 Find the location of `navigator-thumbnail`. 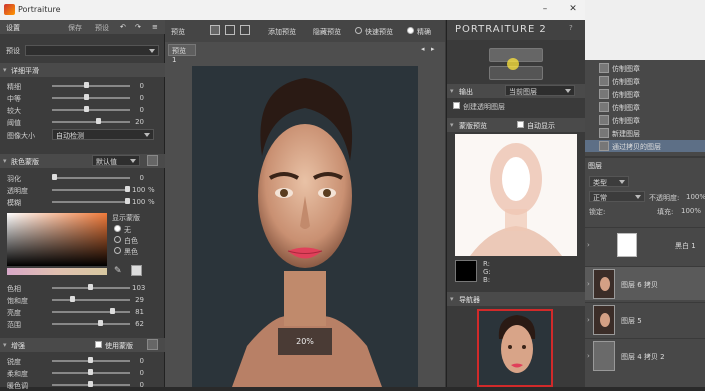

navigator-thumbnail is located at coordinates (515, 348).